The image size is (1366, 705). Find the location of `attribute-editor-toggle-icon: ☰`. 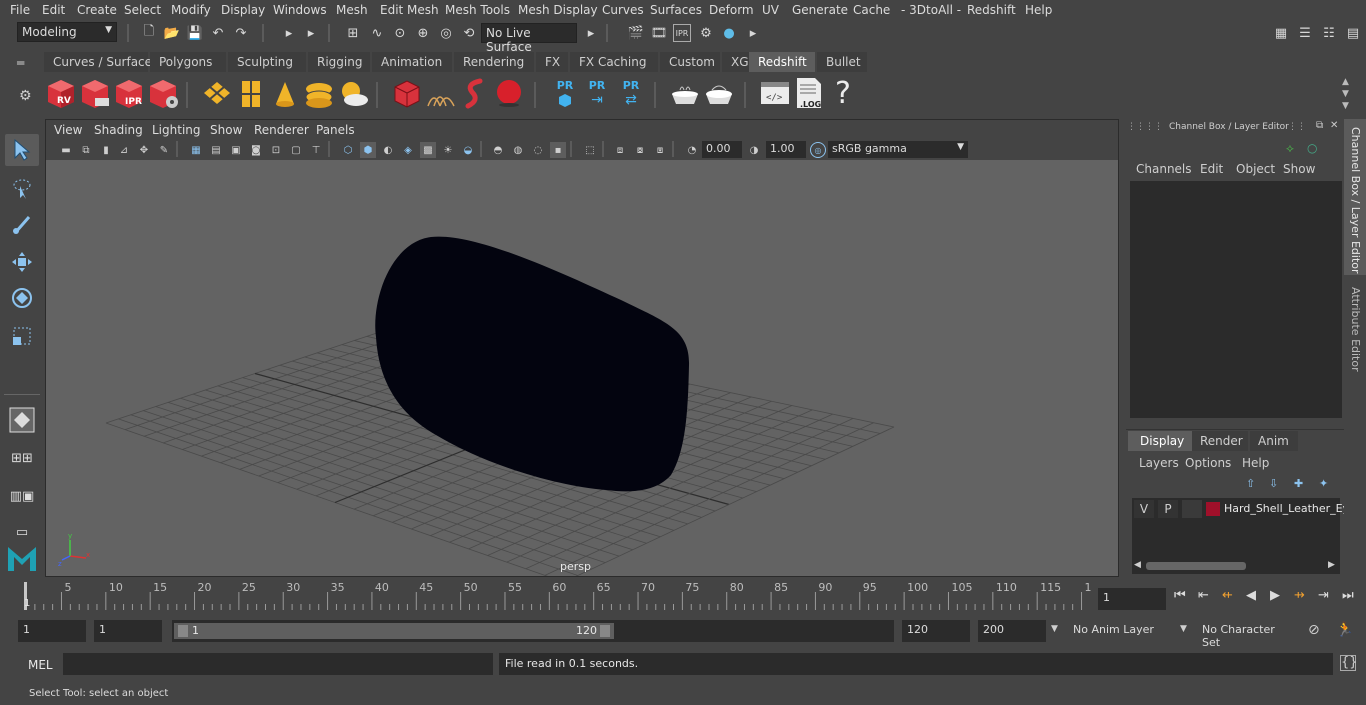

attribute-editor-toggle-icon: ☰ is located at coordinates (1305, 33).